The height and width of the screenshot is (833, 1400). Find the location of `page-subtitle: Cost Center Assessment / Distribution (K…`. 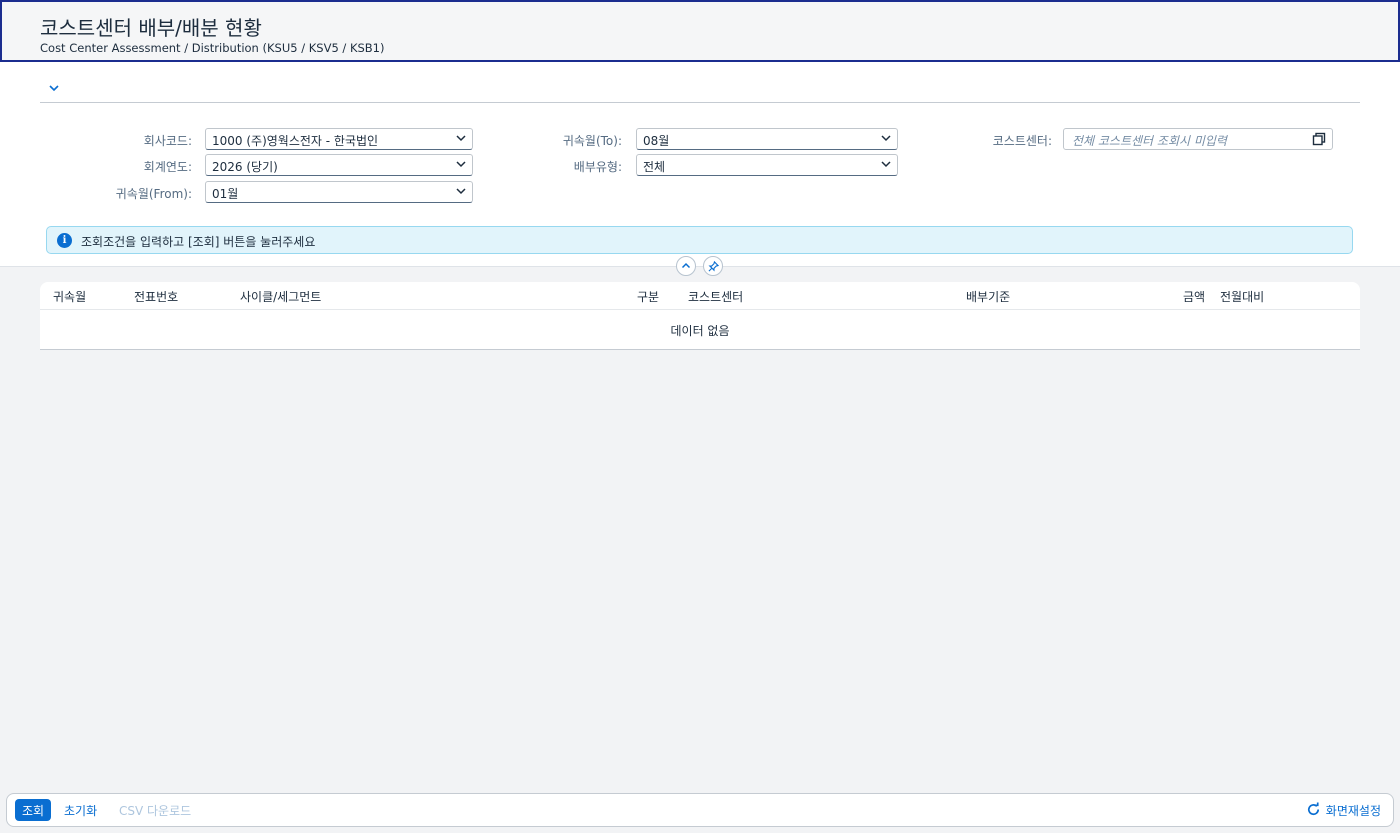

page-subtitle: Cost Center Assessment / Distribution (K… is located at coordinates (212, 48).